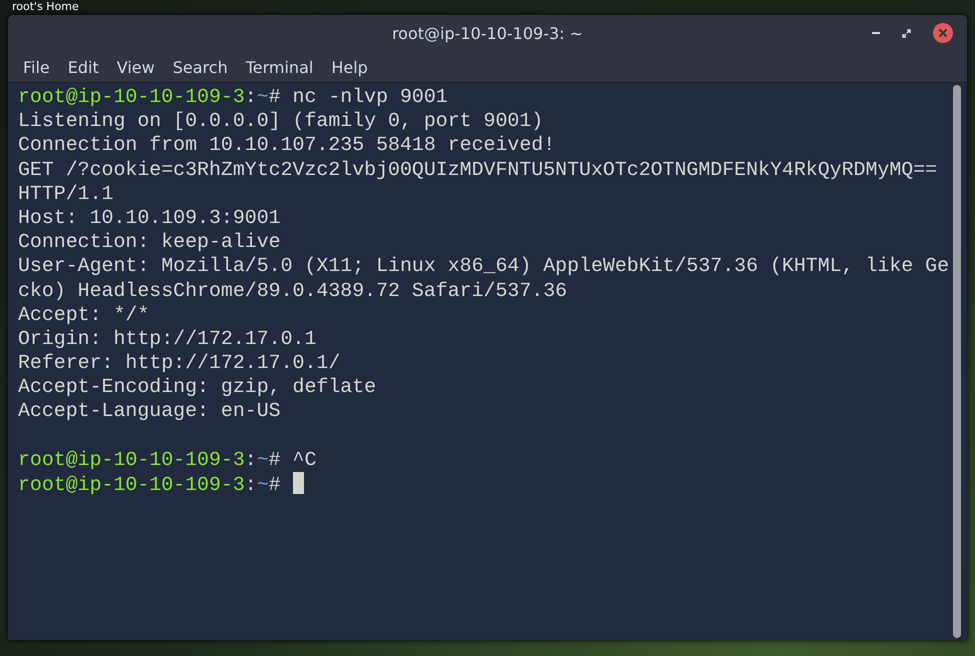 This screenshot has height=656, width=975. Describe the element at coordinates (484, 266) in the screenshot. I see `output-line: User-Agent: Mozilla/5.0 (X11; Linux x86_64) AppleWebKit/537.36 (KHTML, like Ge` at that location.